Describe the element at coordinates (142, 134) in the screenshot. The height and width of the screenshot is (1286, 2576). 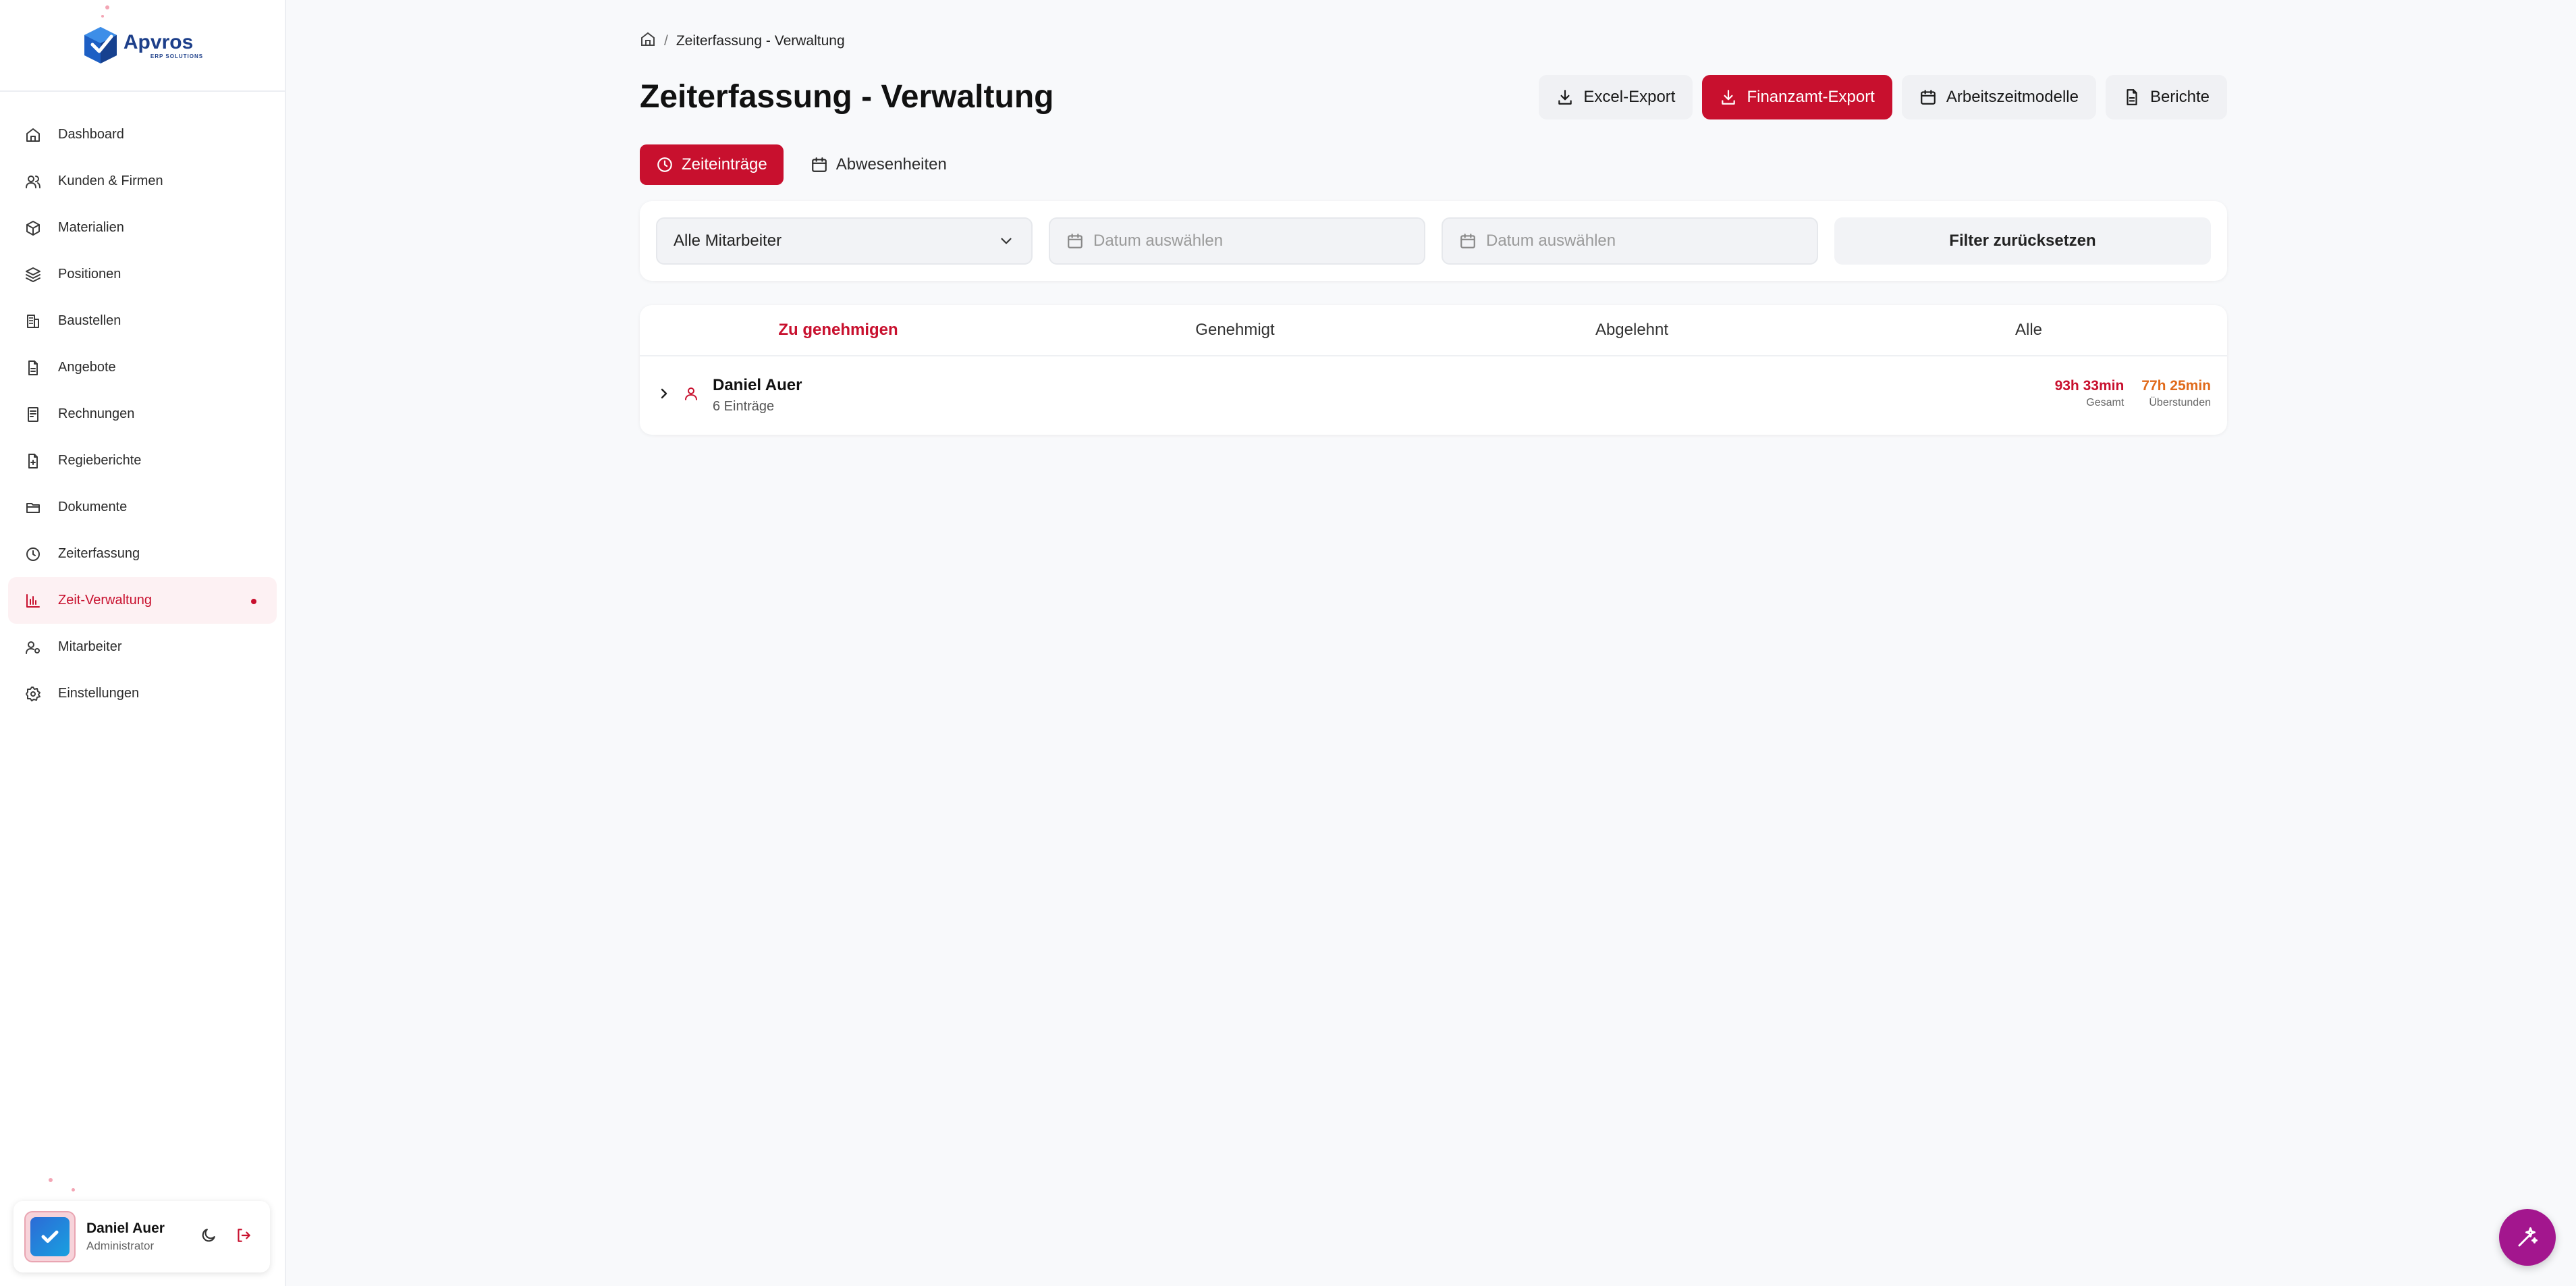
I see `sidebar-item-dashboard: Dashboard` at that location.